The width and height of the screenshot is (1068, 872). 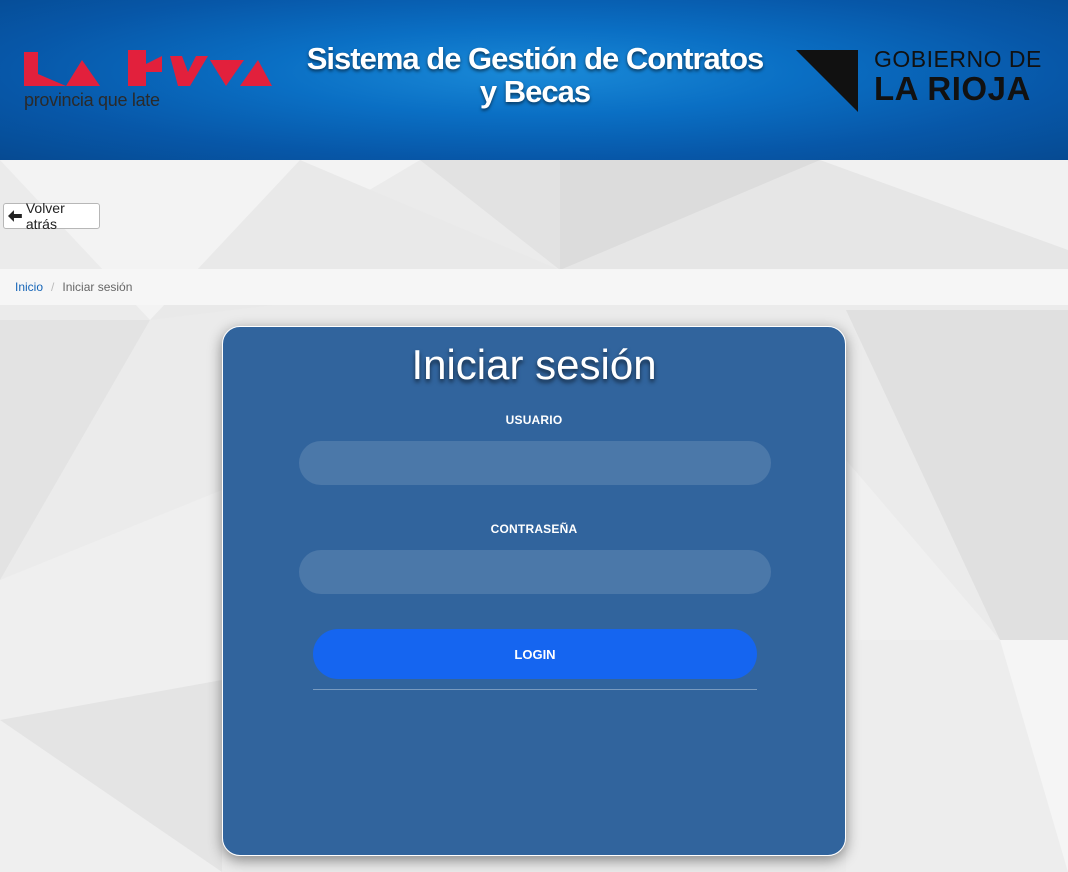 What do you see at coordinates (534, 529) in the screenshot?
I see `password-label: CONTRASEÑA` at bounding box center [534, 529].